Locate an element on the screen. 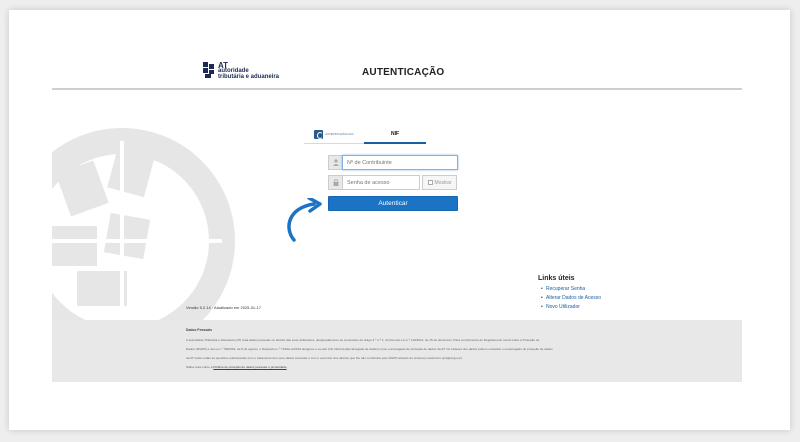  nif-field is located at coordinates (393, 162).